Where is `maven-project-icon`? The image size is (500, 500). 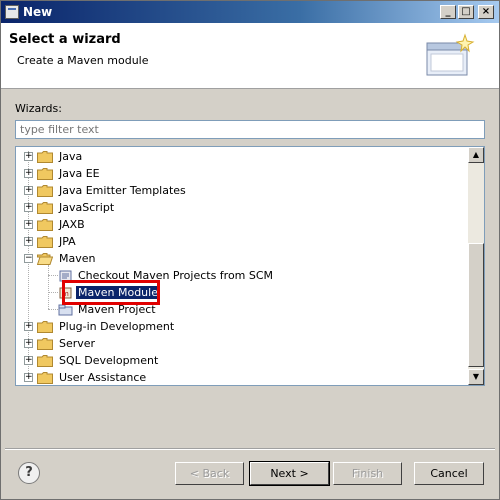 maven-project-icon is located at coordinates (65, 310).